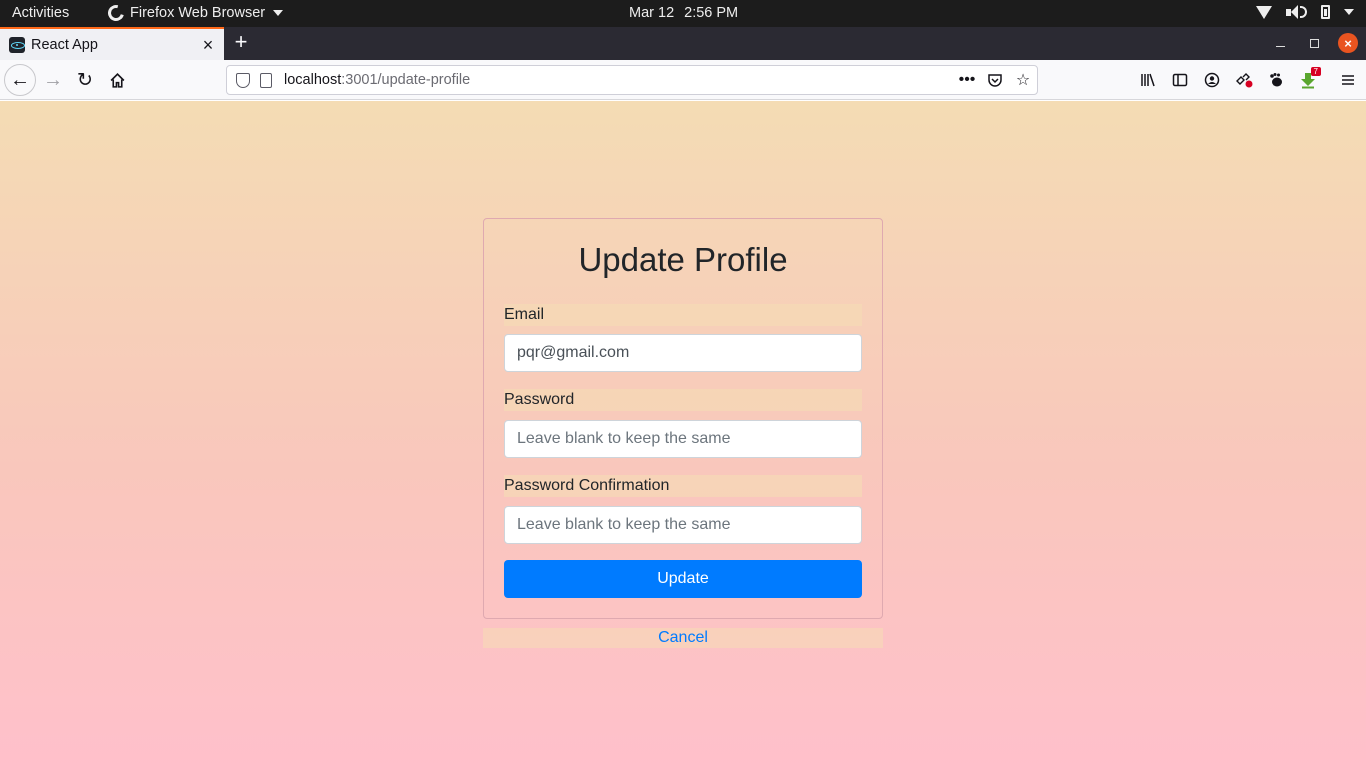 The height and width of the screenshot is (768, 1366). What do you see at coordinates (64, 44) in the screenshot?
I see `tab-title: React App` at bounding box center [64, 44].